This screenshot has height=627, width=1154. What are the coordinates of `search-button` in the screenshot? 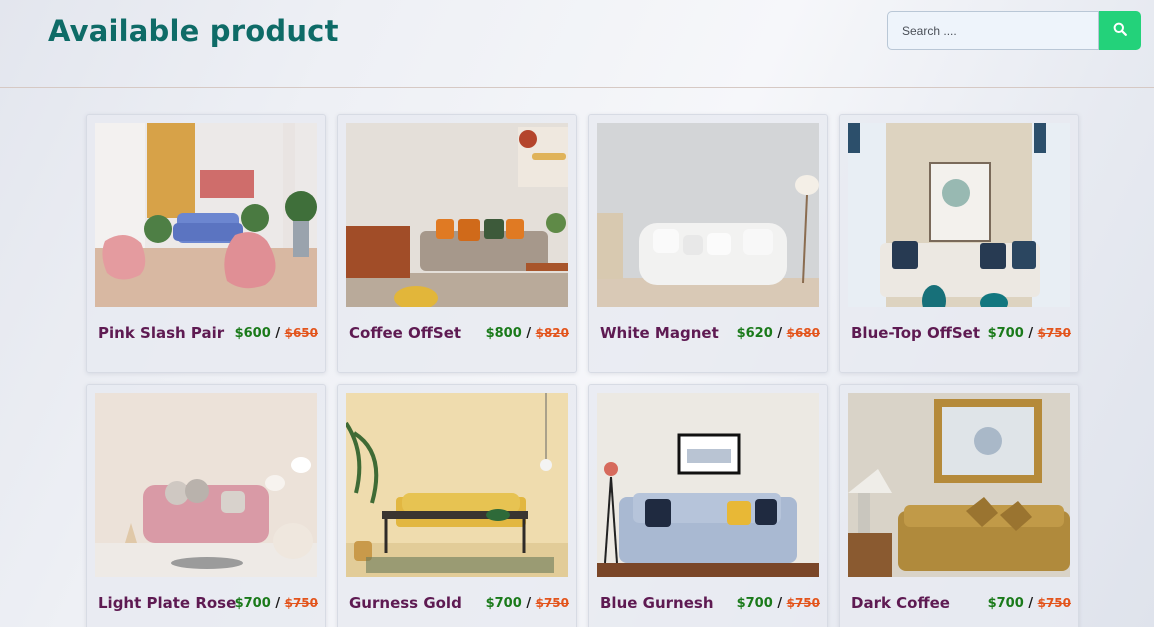 It's located at (1120, 30).